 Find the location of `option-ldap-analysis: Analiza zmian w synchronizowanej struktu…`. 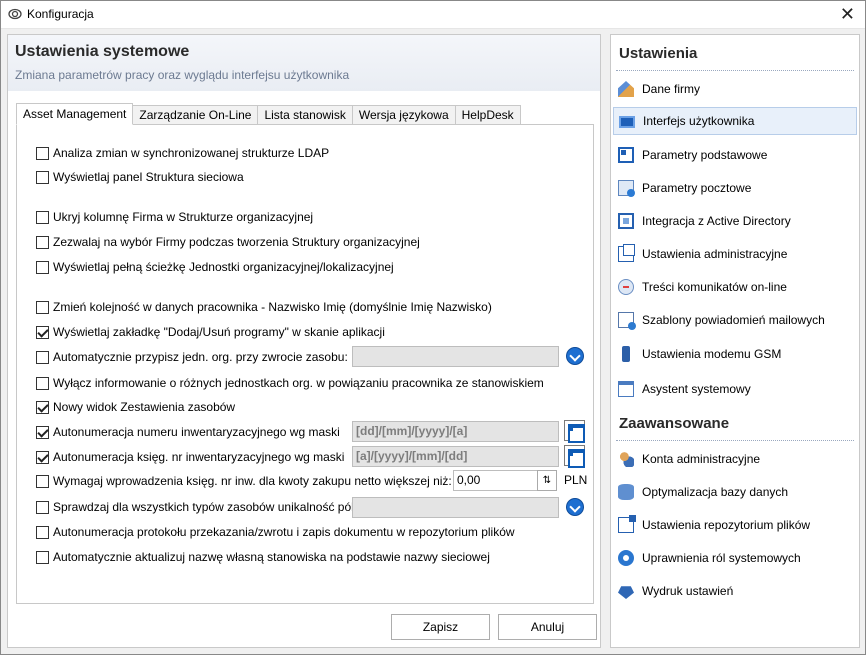

option-ldap-analysis: Analiza zmian w synchronizowanej struktu… is located at coordinates (182, 153).